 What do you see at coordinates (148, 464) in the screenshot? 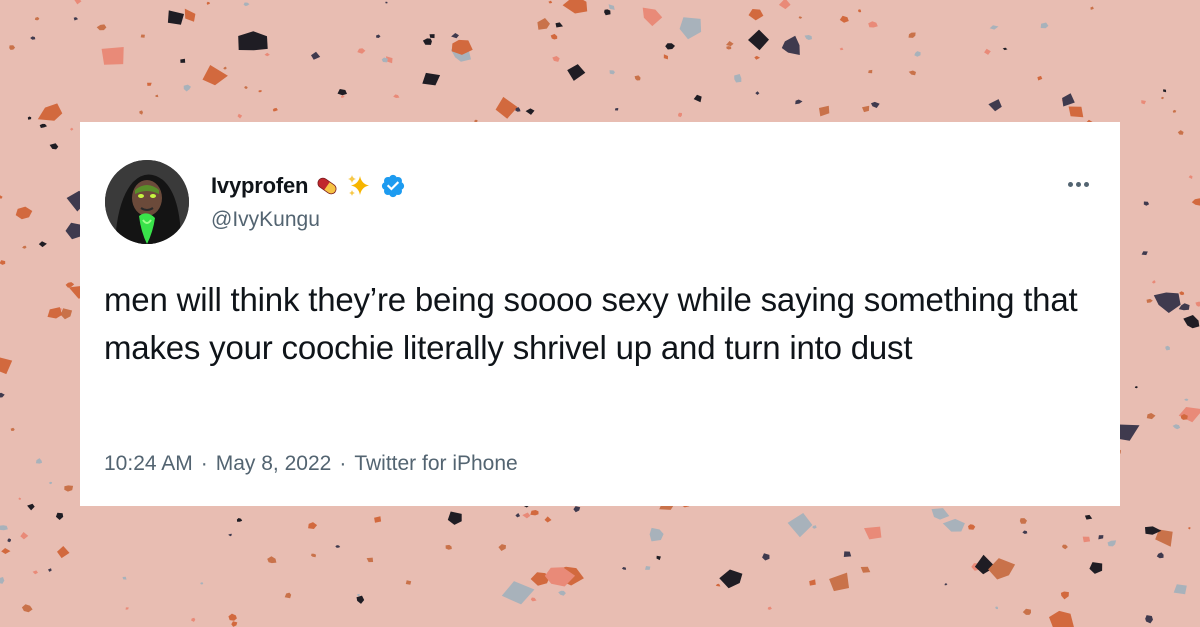
I see `tweet-time: 10:24 AM` at bounding box center [148, 464].